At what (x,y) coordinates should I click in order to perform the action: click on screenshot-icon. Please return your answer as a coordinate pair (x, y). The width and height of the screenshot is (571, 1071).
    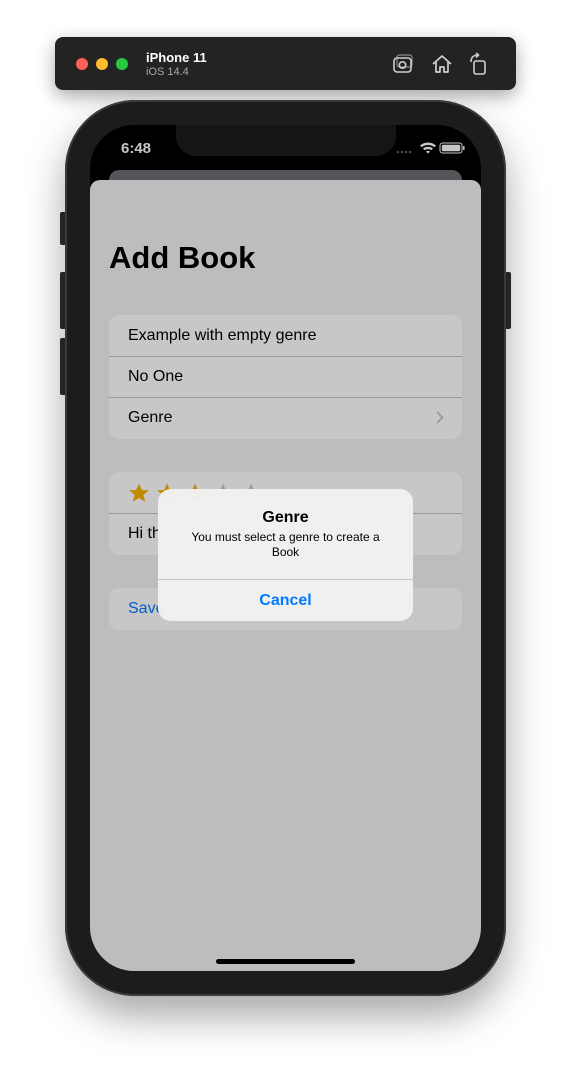
    Looking at the image, I should click on (403, 64).